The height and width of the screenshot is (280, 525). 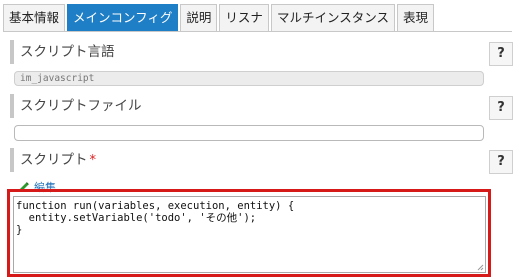 What do you see at coordinates (19, 230) in the screenshot?
I see `code-line: }` at bounding box center [19, 230].